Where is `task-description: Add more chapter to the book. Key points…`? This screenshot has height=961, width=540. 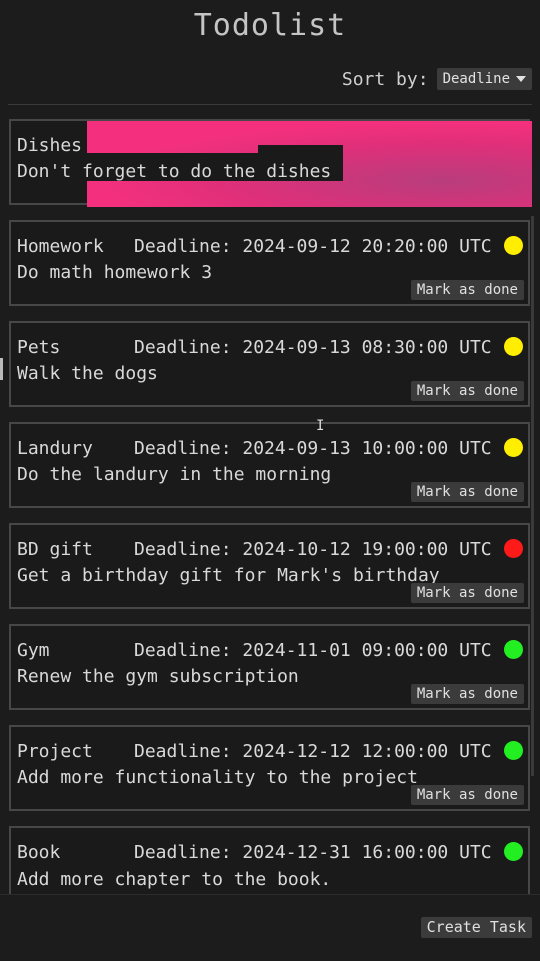
task-description: Add more chapter to the book. Key points… is located at coordinates (174, 881).